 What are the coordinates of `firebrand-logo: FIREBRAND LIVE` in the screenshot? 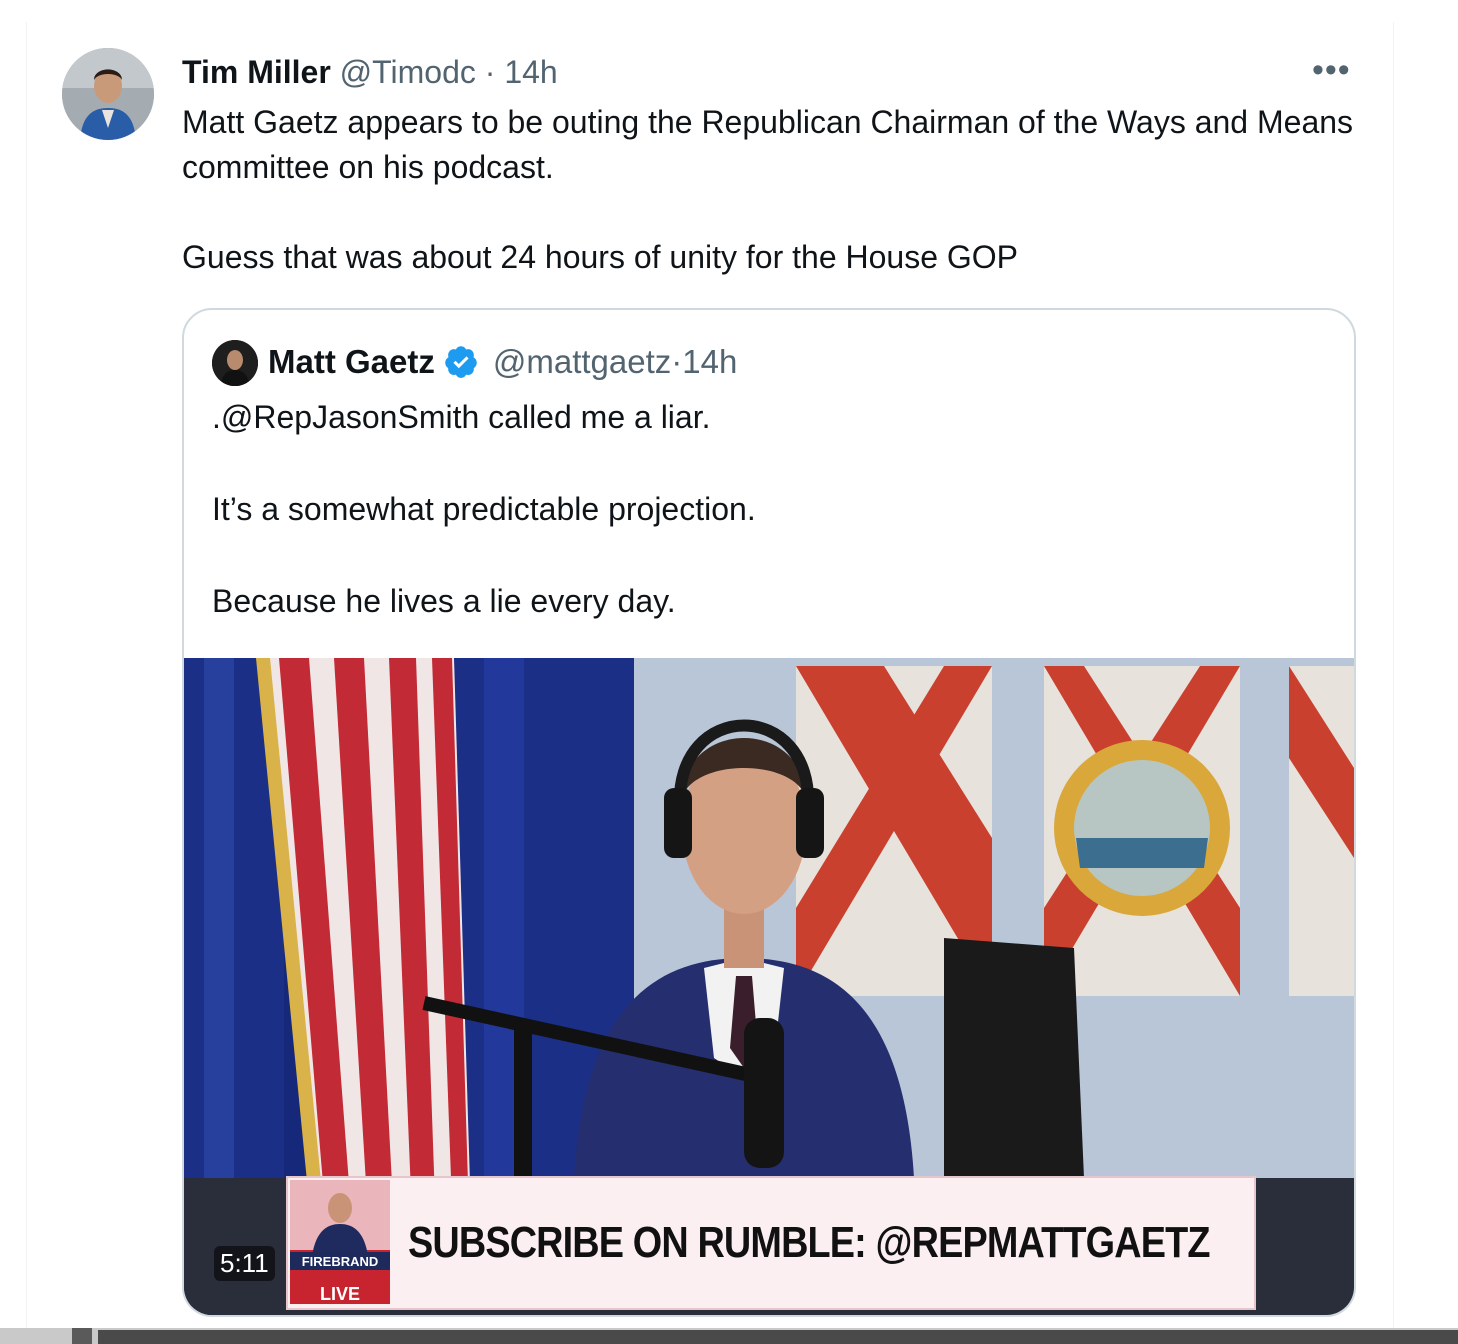 It's located at (340, 1242).